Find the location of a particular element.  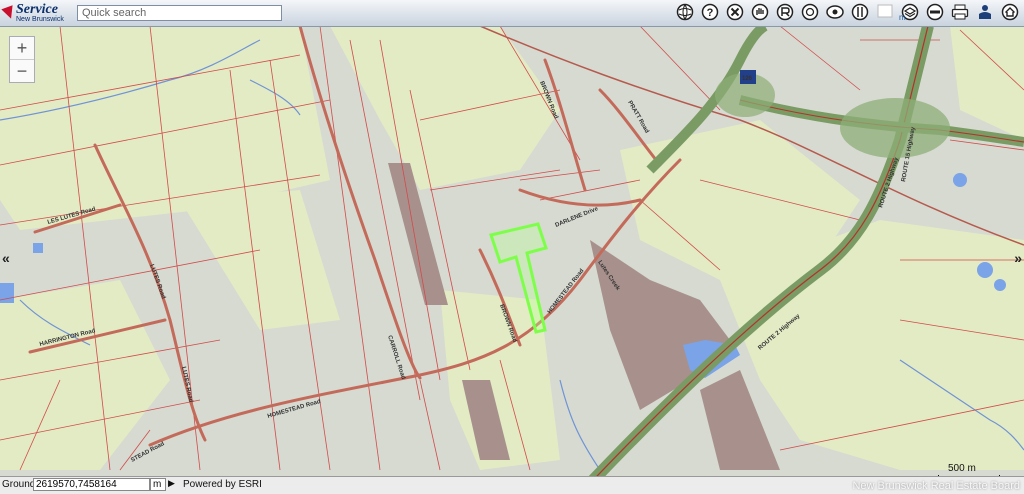

scale-label: 500 m is located at coordinates (962, 468).